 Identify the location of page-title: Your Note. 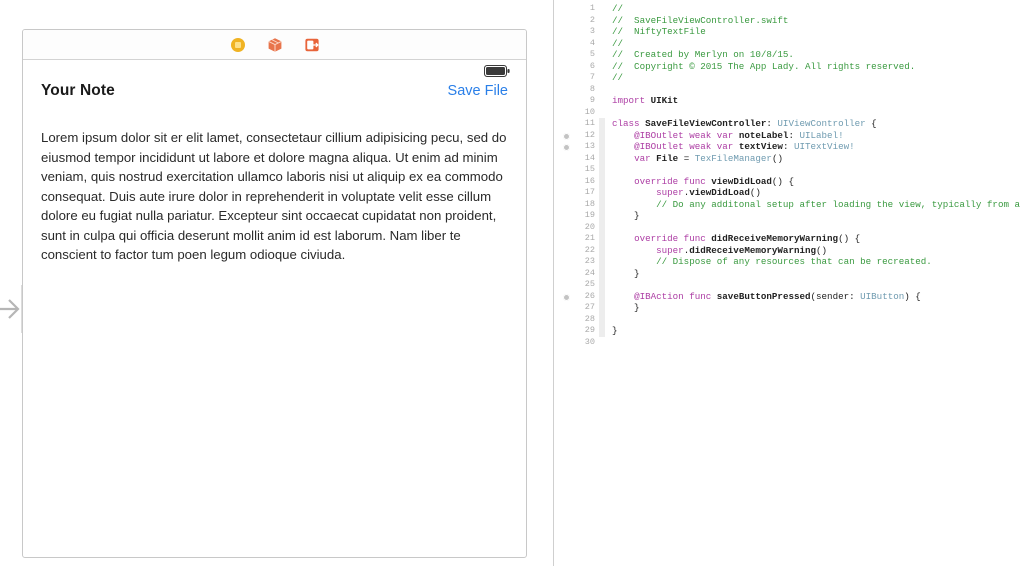
(78, 90).